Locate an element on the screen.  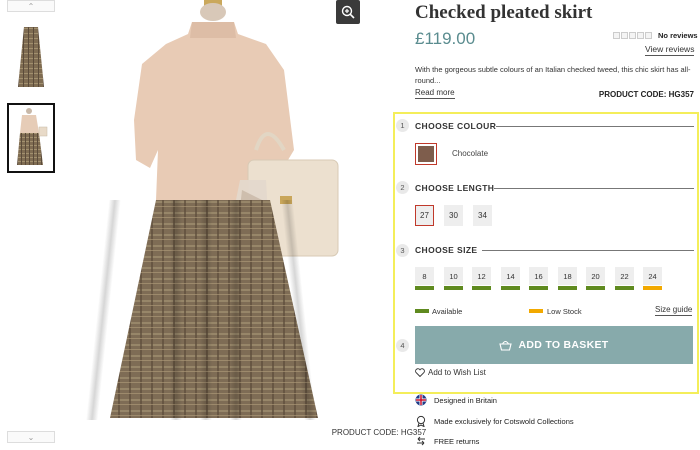
length-option: 34 is located at coordinates (482, 215).